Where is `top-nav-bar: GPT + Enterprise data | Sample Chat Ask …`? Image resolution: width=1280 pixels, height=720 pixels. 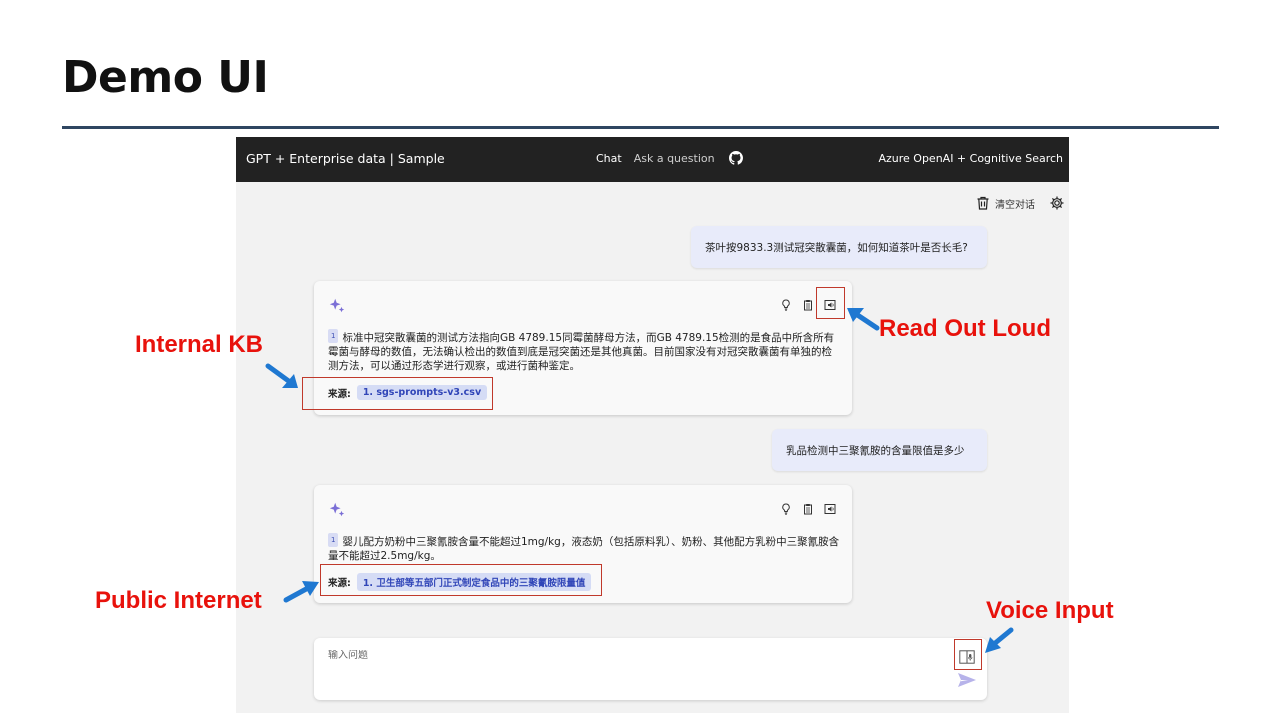 top-nav-bar: GPT + Enterprise data | Sample Chat Ask … is located at coordinates (652, 159).